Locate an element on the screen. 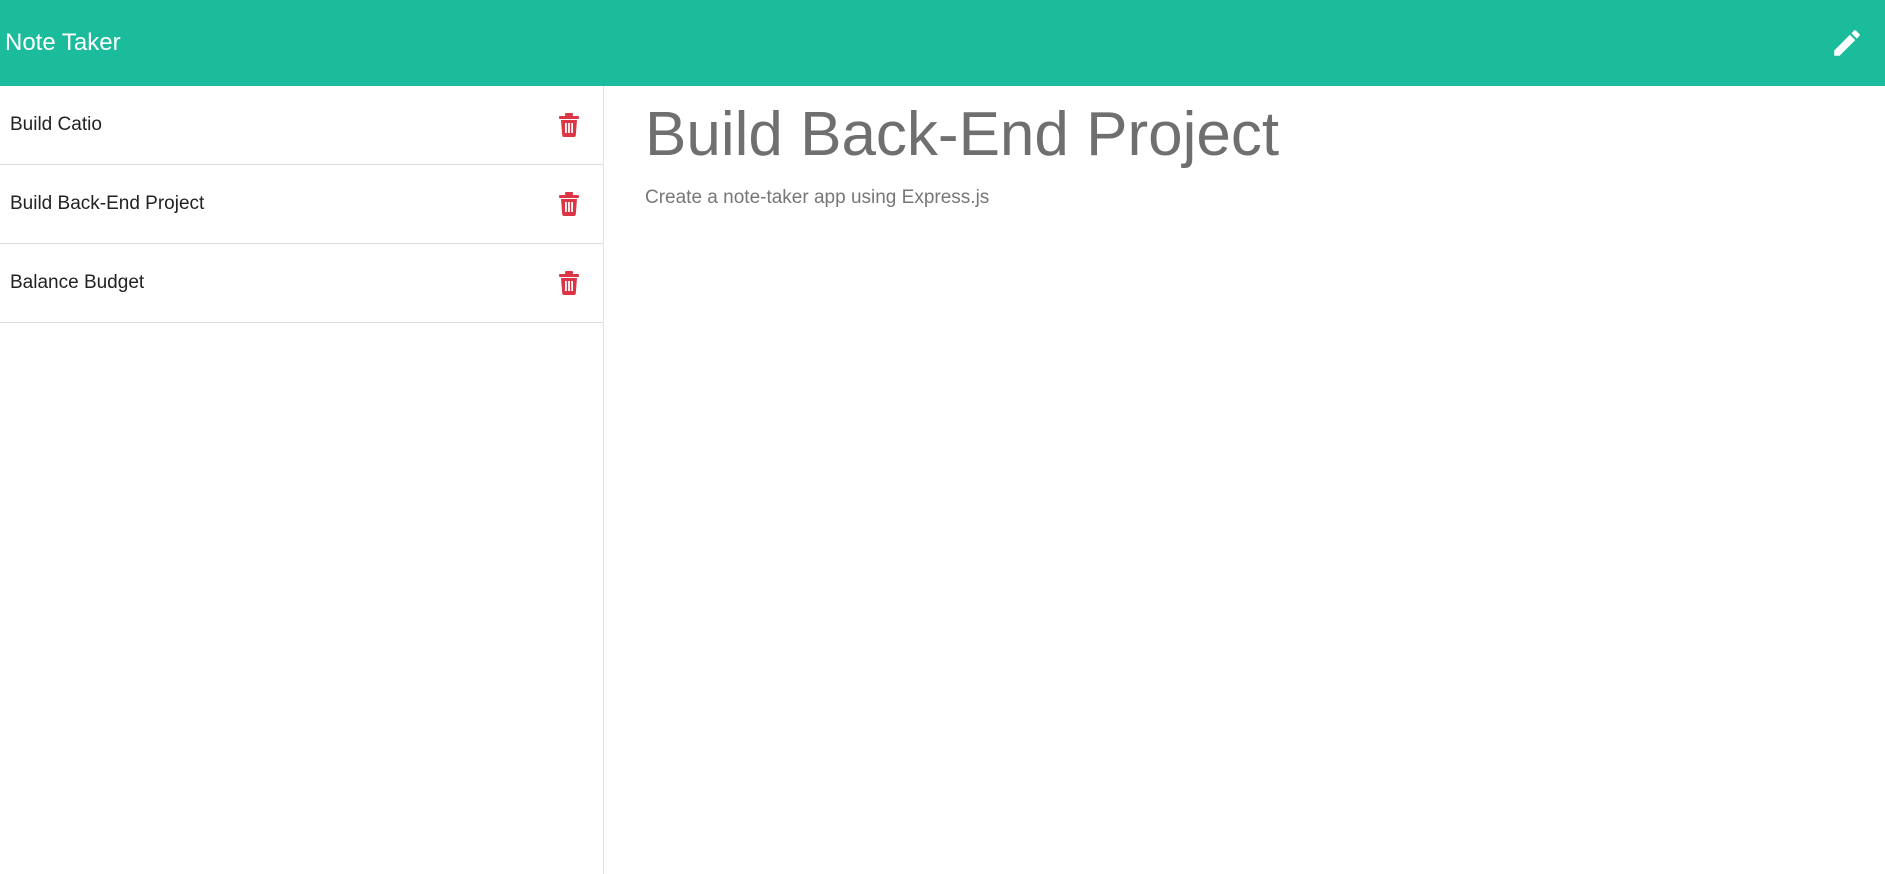 This screenshot has height=874, width=1885. pencil-icon is located at coordinates (1847, 43).